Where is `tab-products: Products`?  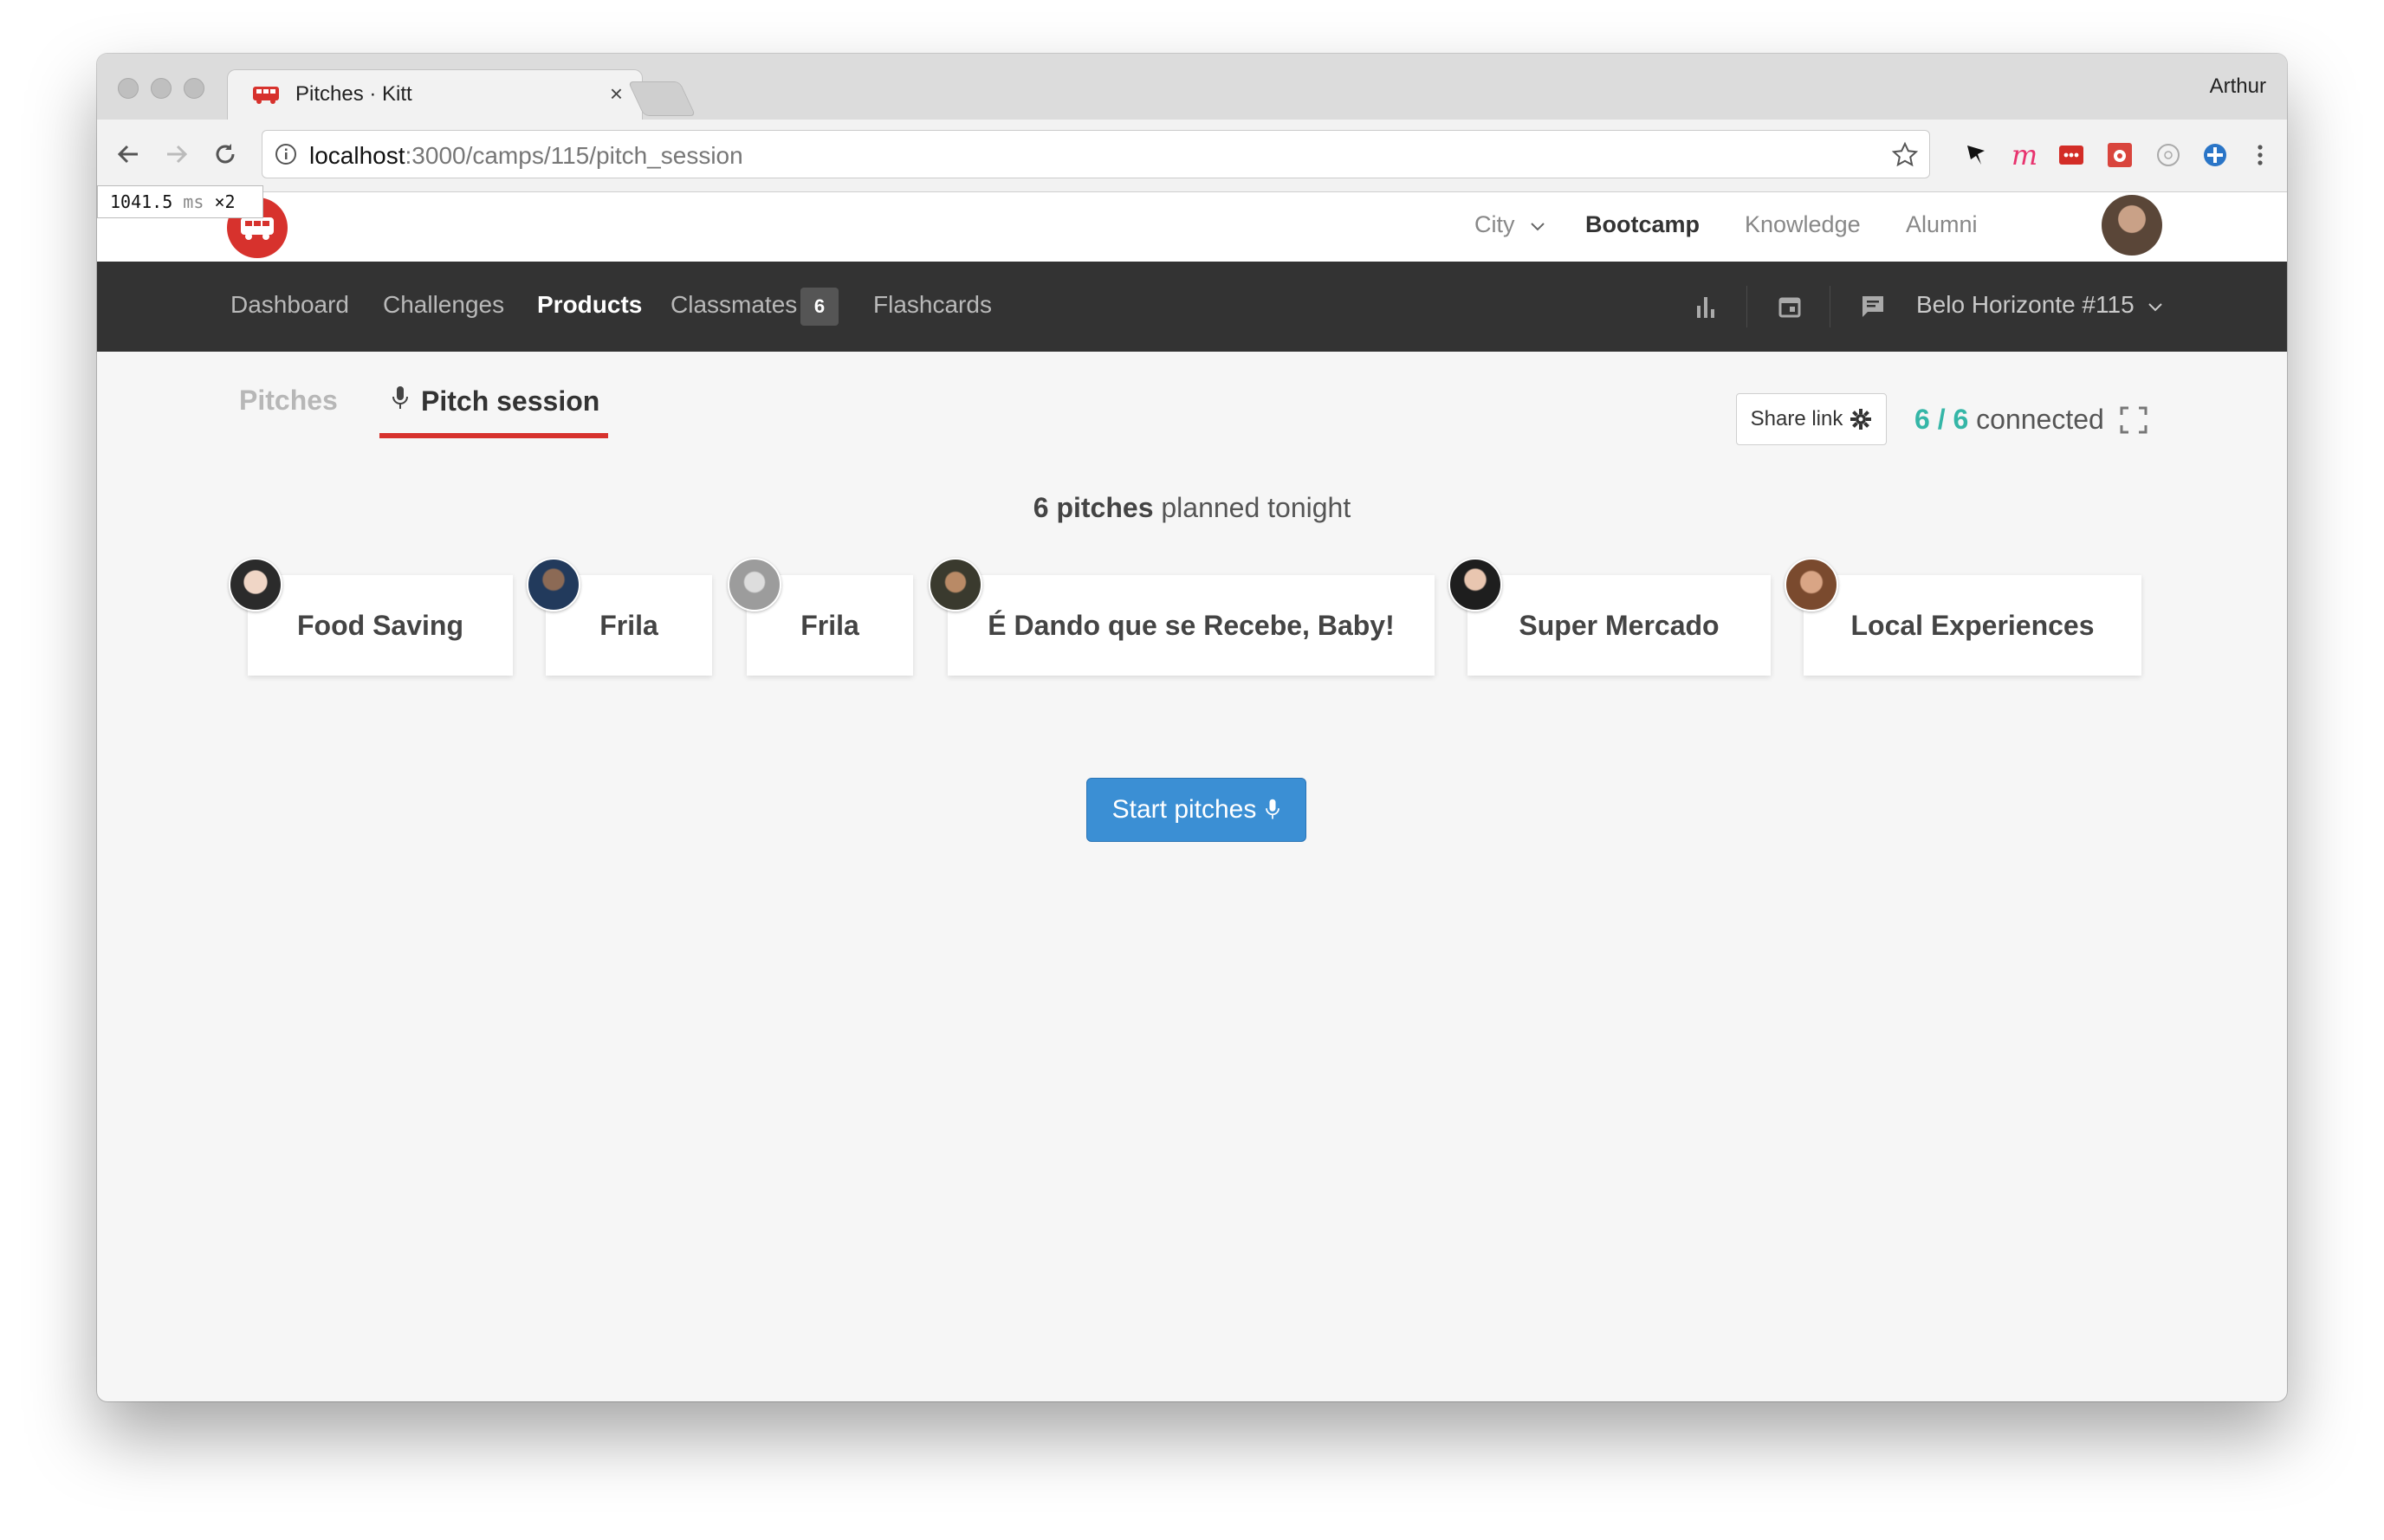 tab-products: Products is located at coordinates (589, 305).